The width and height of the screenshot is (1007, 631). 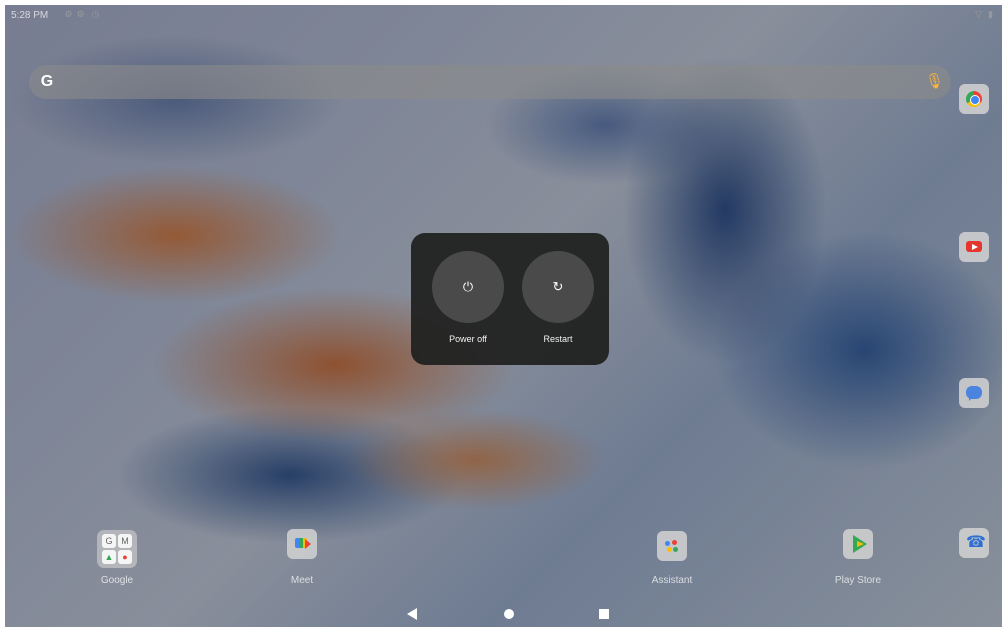 I want to click on gear-icon: ⚙, so click(x=80, y=14).